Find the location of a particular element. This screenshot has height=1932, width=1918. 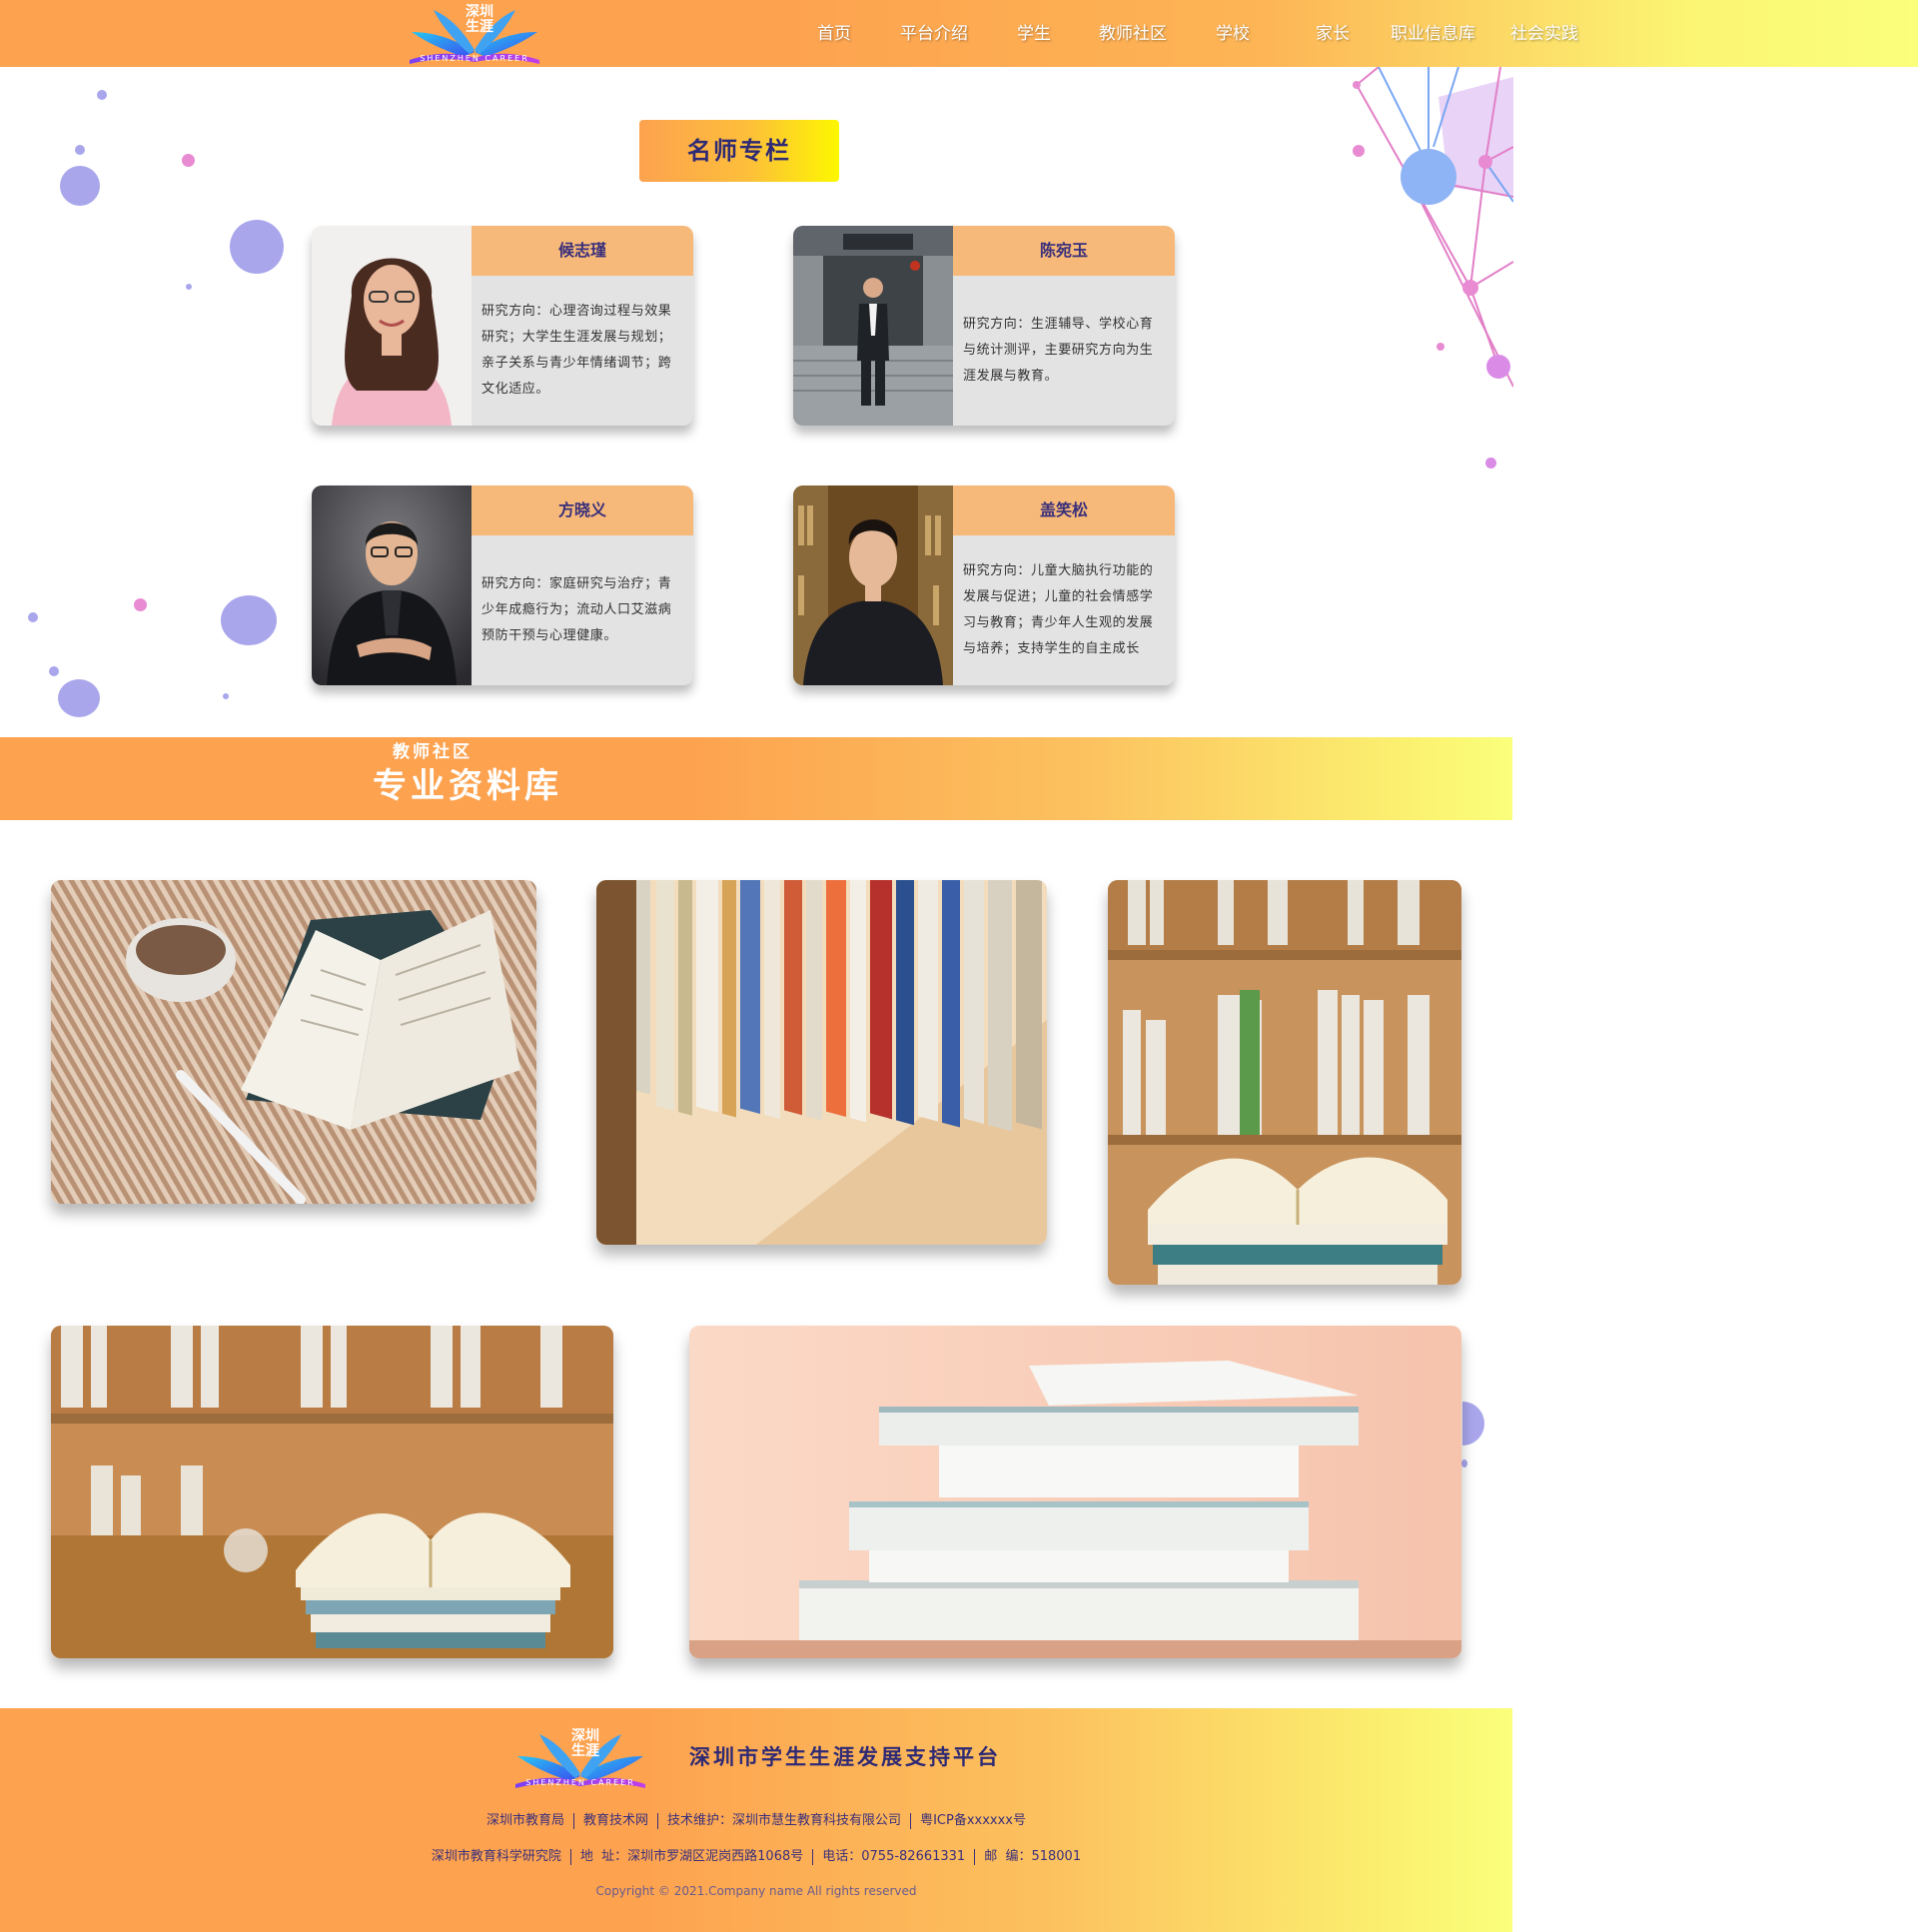

teacher-name: 盖笑松 is located at coordinates (1064, 510).